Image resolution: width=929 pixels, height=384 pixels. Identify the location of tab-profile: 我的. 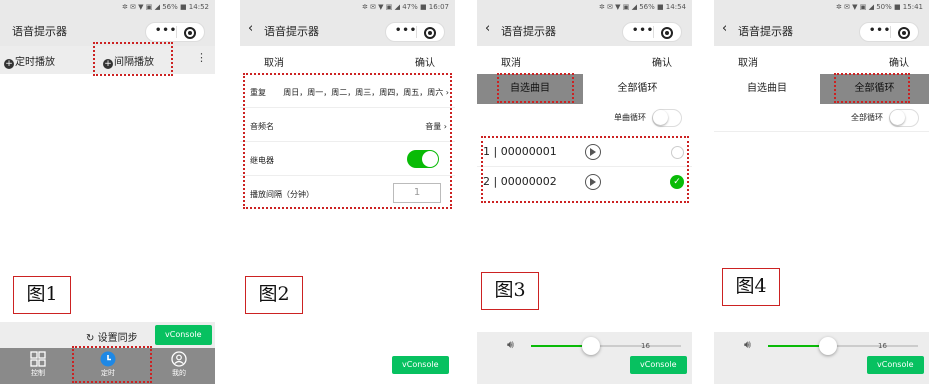
(179, 364).